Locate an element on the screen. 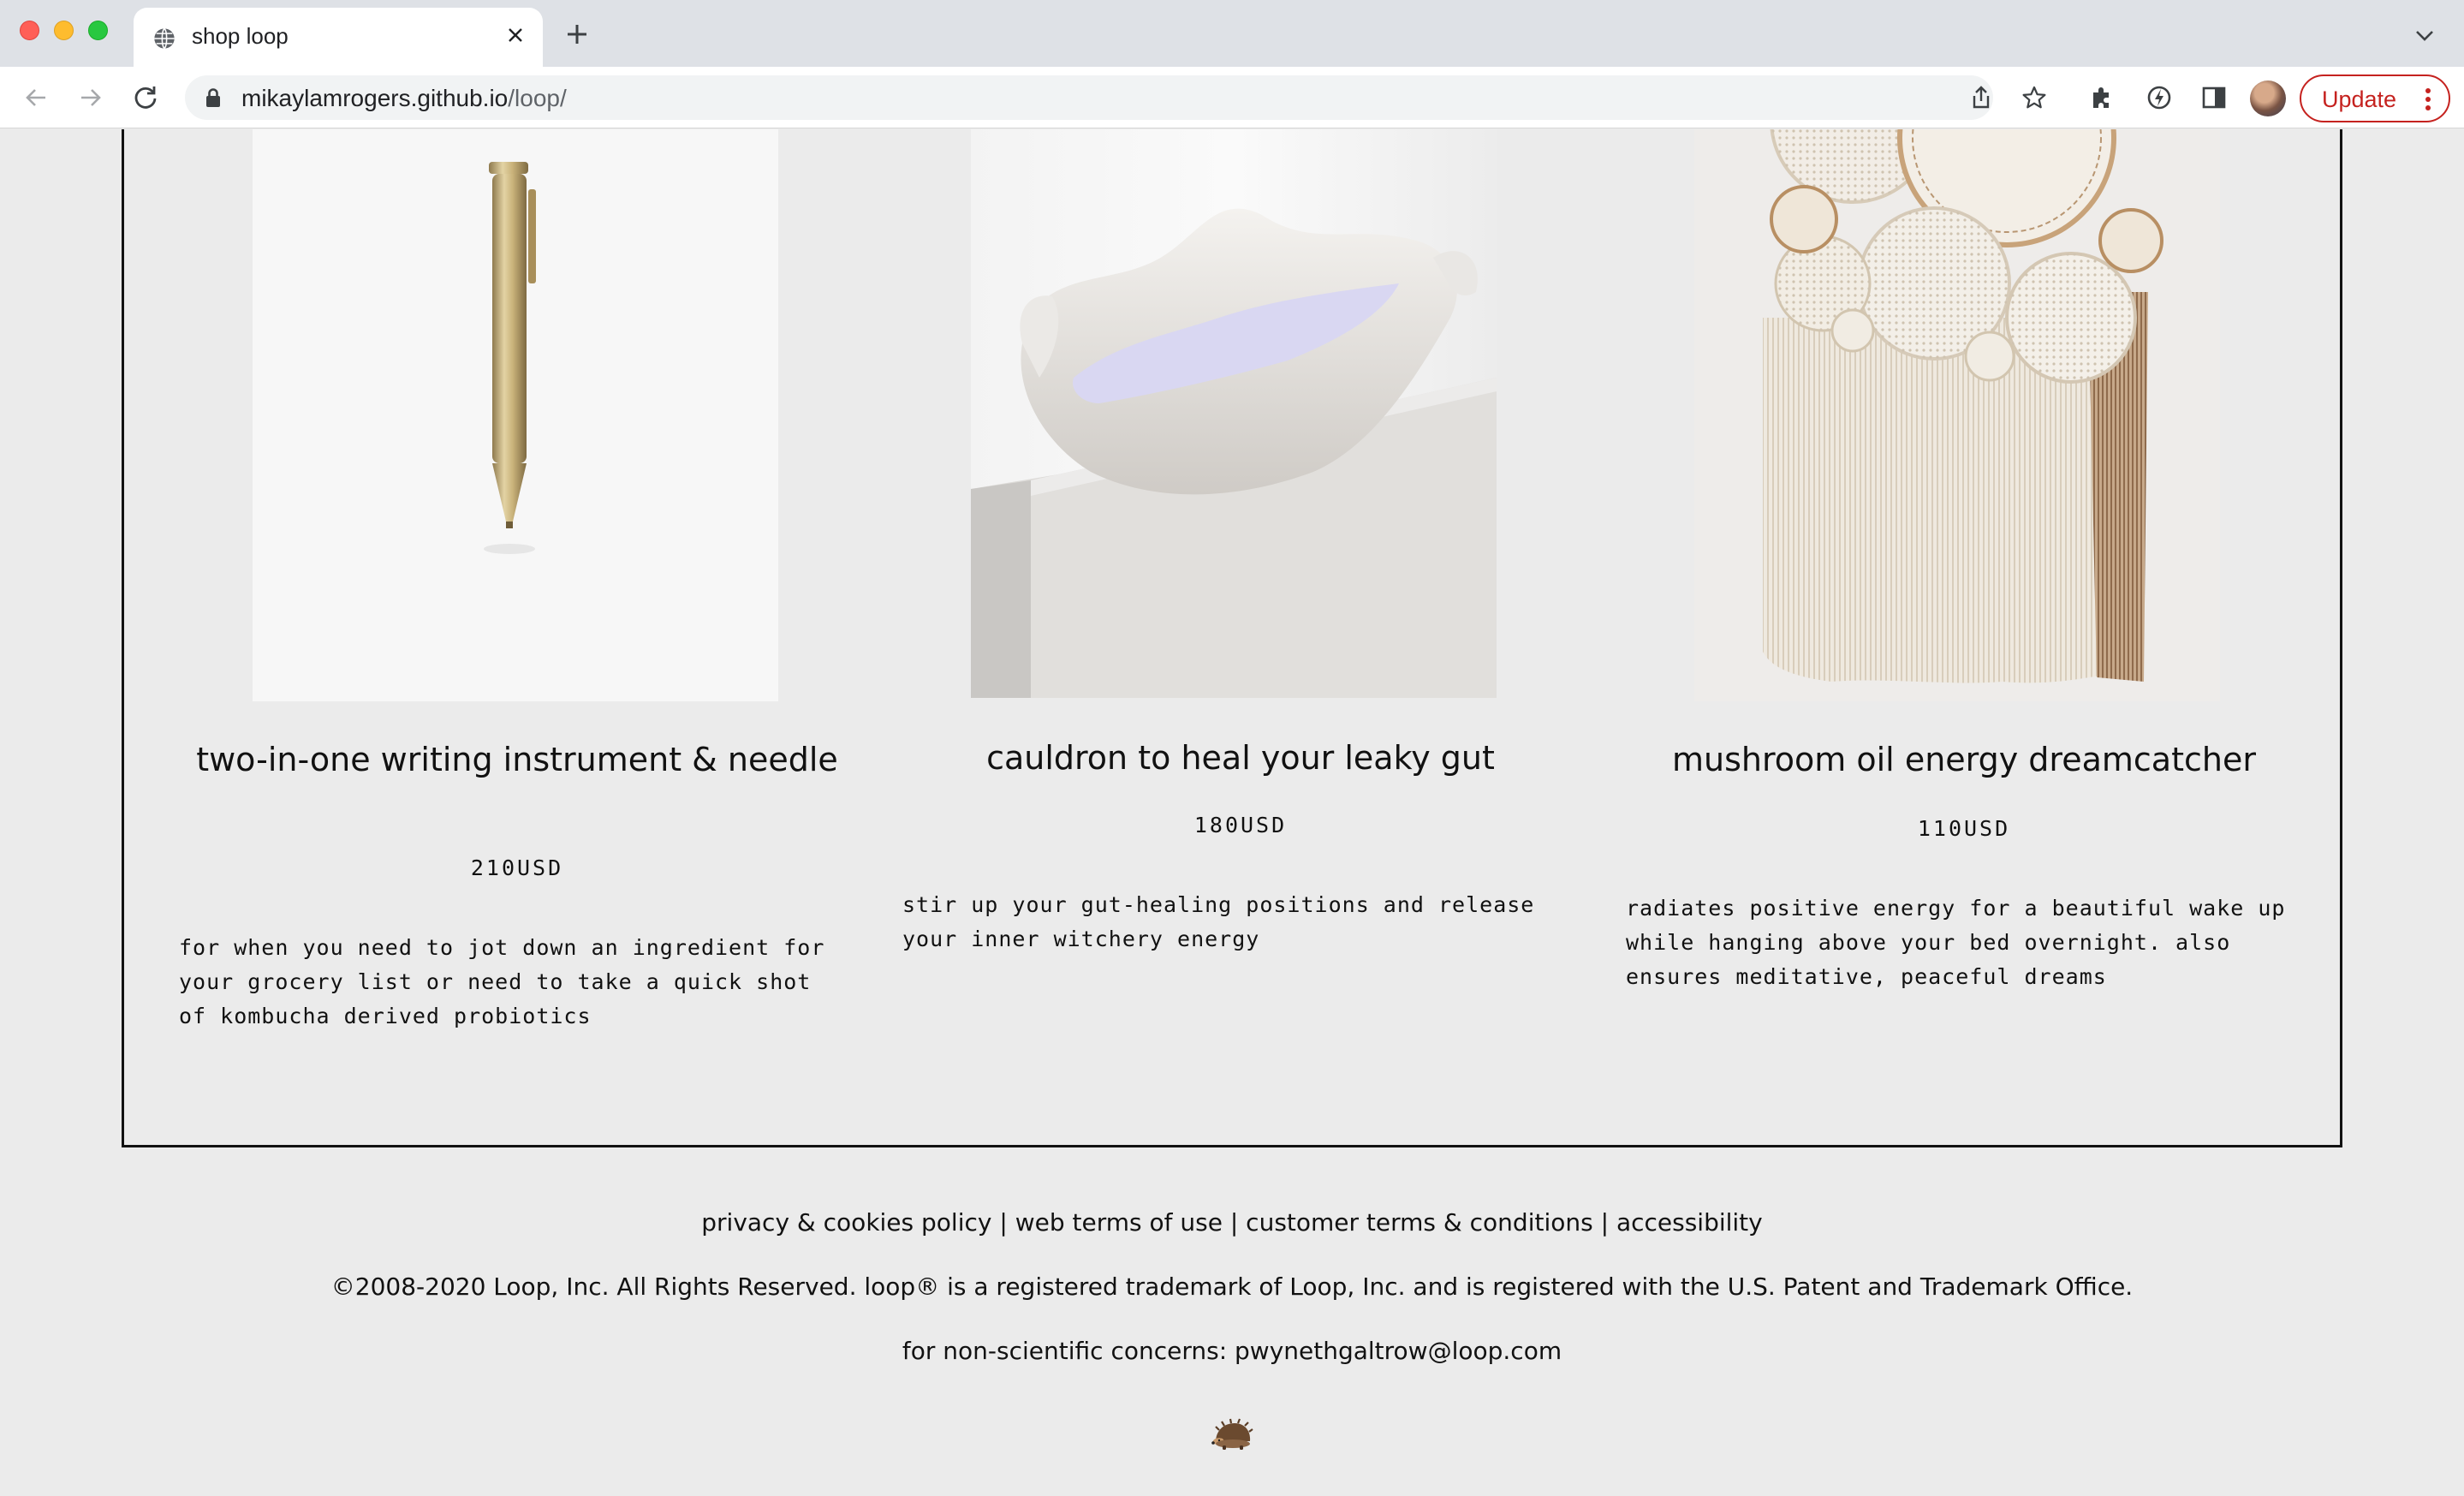 The image size is (2464, 1496). brass-pen-image is located at coordinates (515, 415).